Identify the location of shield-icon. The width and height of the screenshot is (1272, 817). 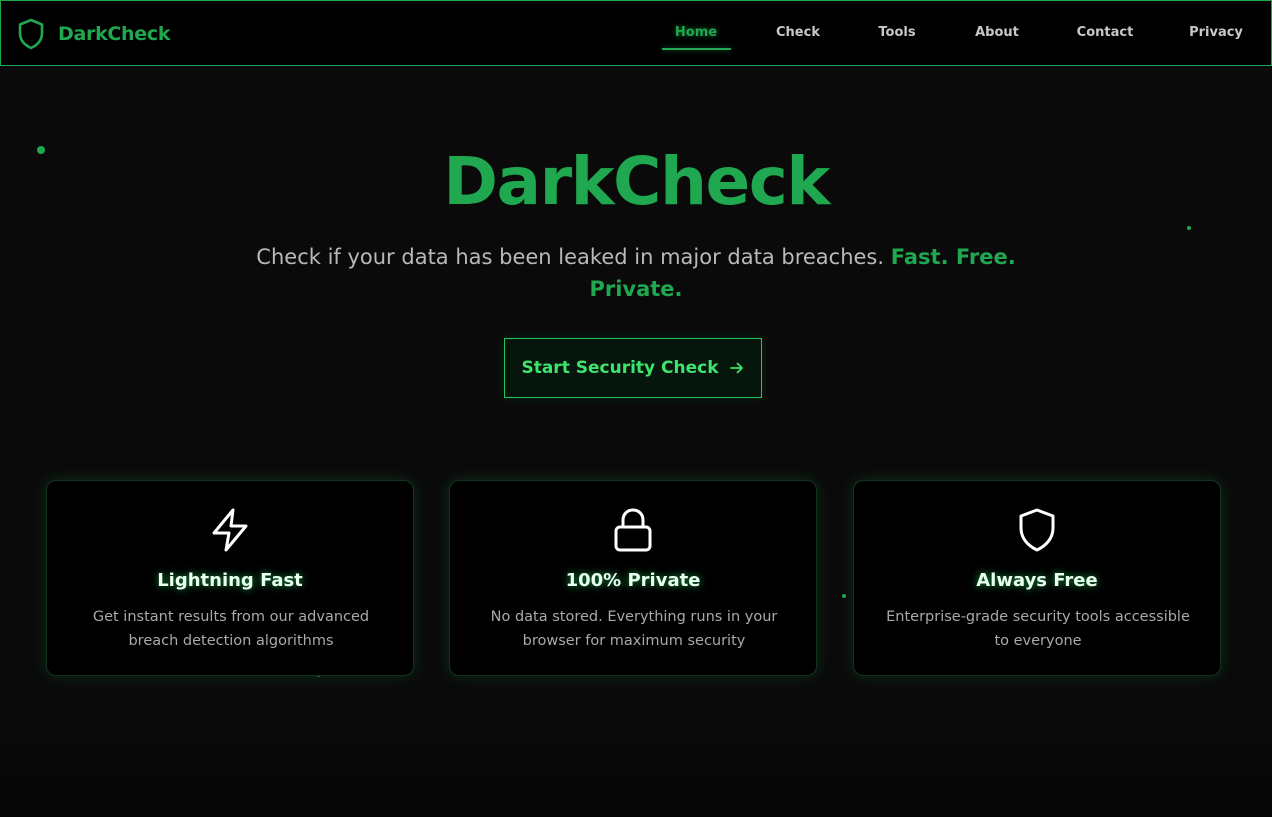
(1037, 530).